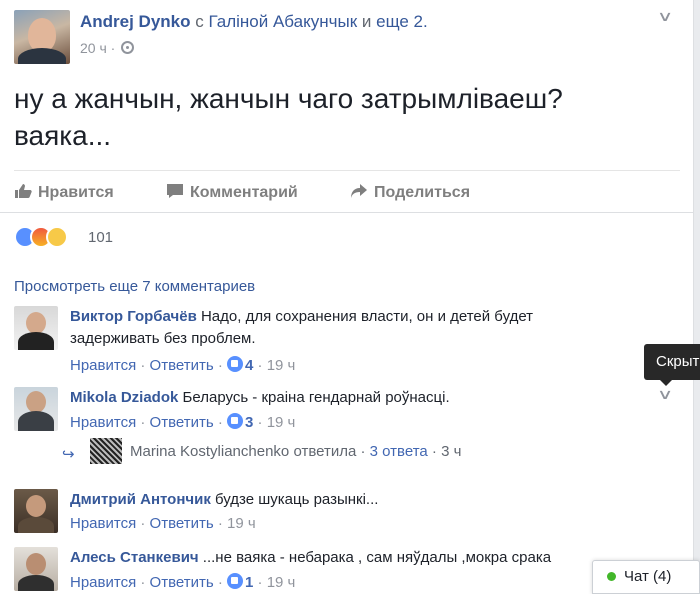  What do you see at coordinates (134, 557) in the screenshot?
I see `commenter-name: Алесь Станкевич` at bounding box center [134, 557].